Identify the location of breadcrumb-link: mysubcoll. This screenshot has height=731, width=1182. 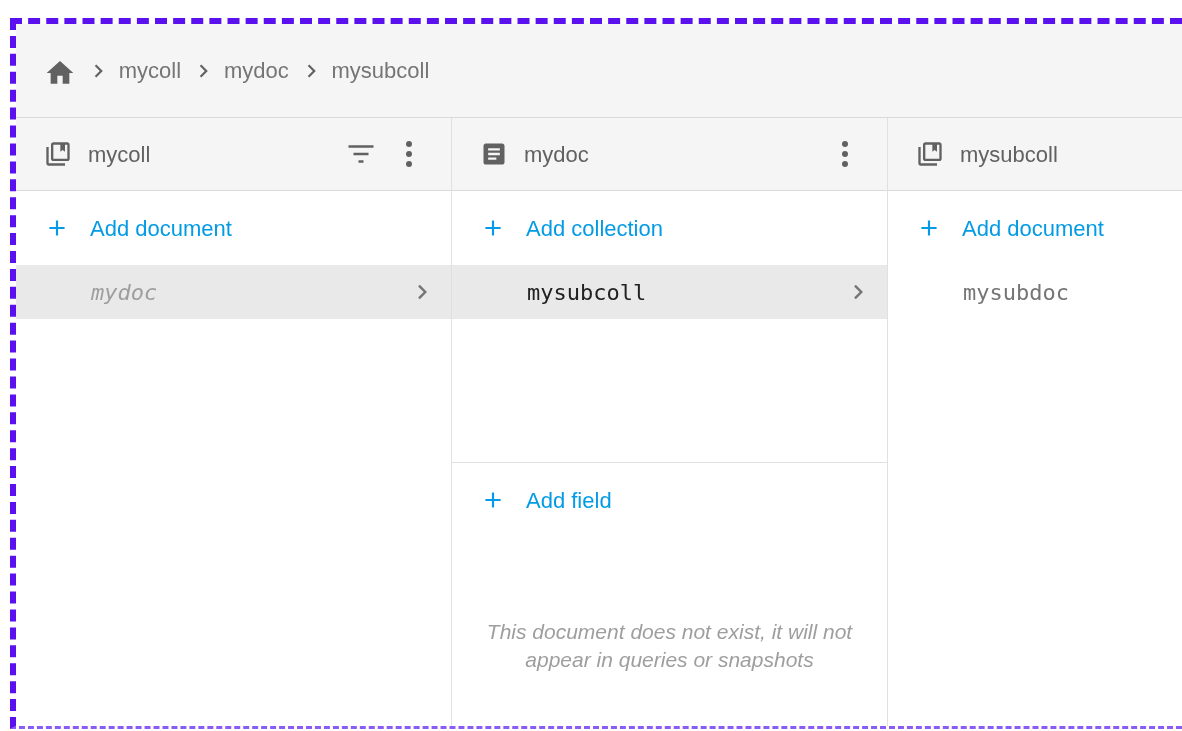
(380, 70).